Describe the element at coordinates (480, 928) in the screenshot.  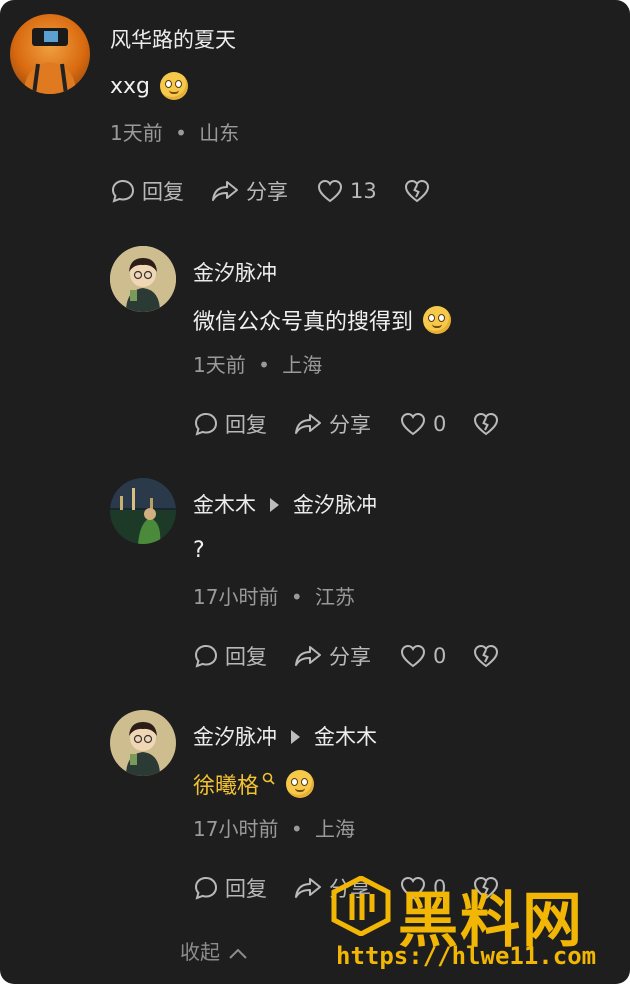
I see `site-watermark: 黑料网 https://hlwe11.com` at that location.